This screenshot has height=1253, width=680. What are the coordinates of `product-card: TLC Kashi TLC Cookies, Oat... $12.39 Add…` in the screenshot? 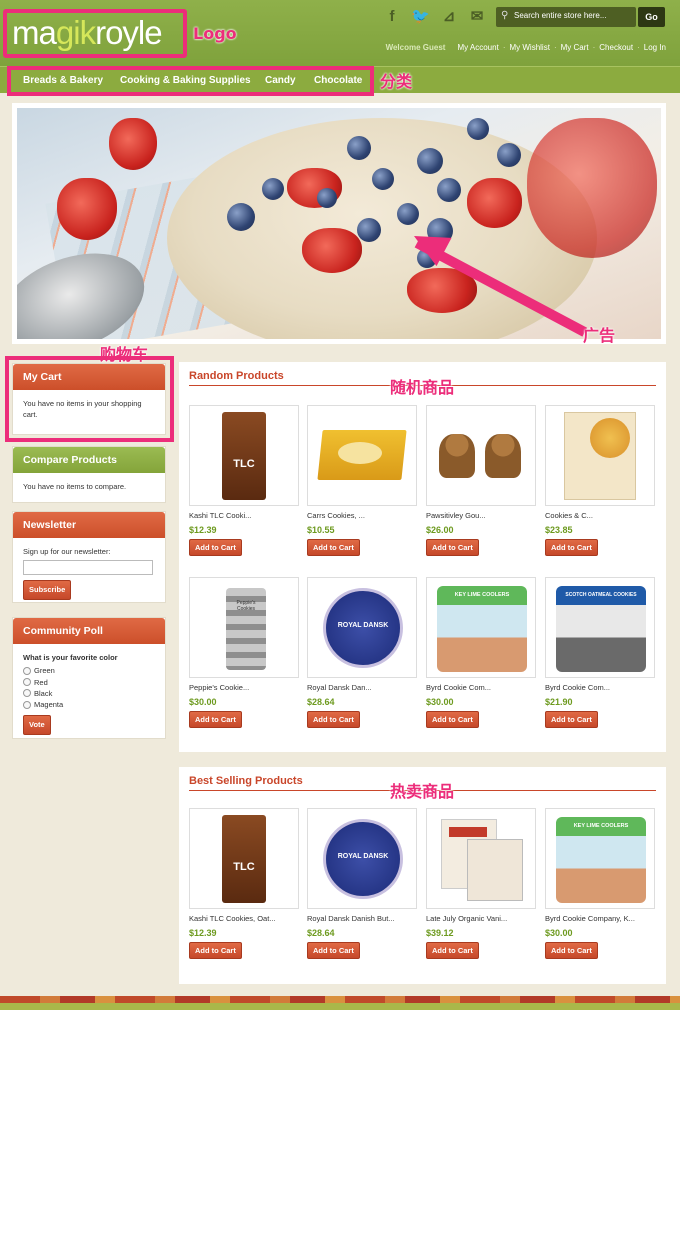 It's located at (244, 883).